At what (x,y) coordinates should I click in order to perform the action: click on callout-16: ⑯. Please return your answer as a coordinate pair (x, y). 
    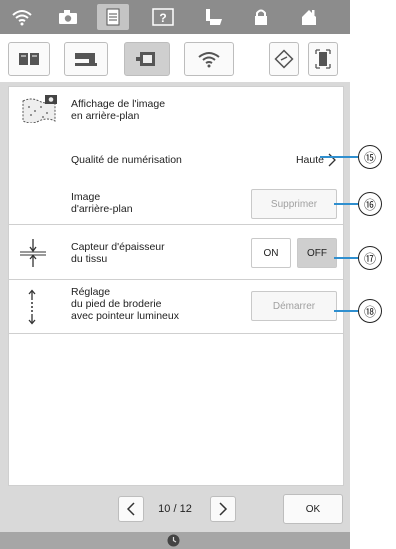
    Looking at the image, I should click on (370, 204).